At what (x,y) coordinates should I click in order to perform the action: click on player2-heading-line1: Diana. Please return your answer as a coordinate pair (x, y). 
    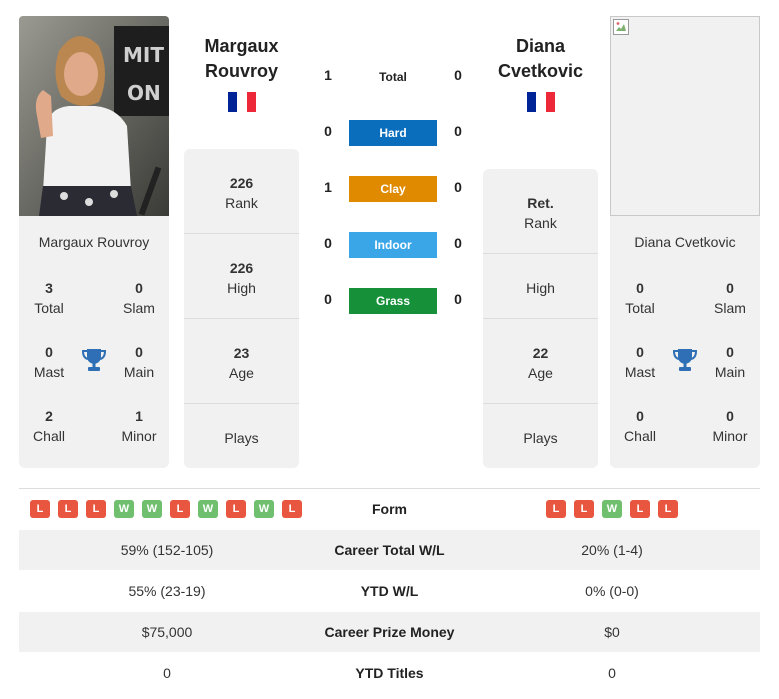
    Looking at the image, I should click on (540, 46).